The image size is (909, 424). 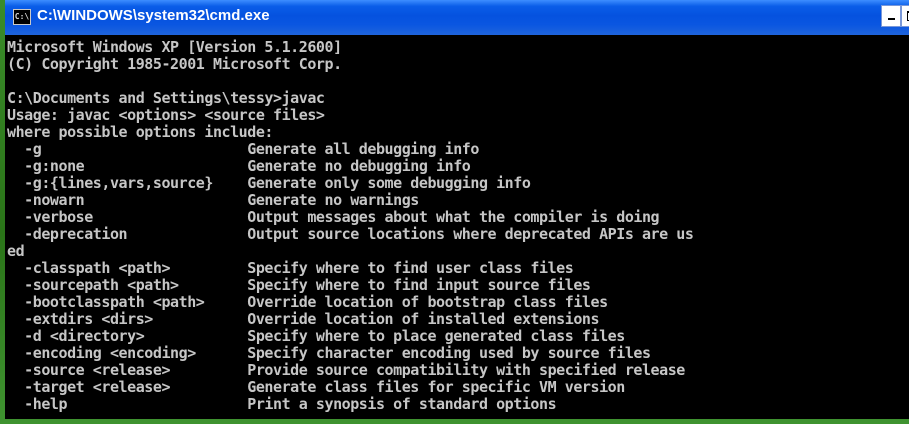 I want to click on minimize-button, so click(x=891, y=16).